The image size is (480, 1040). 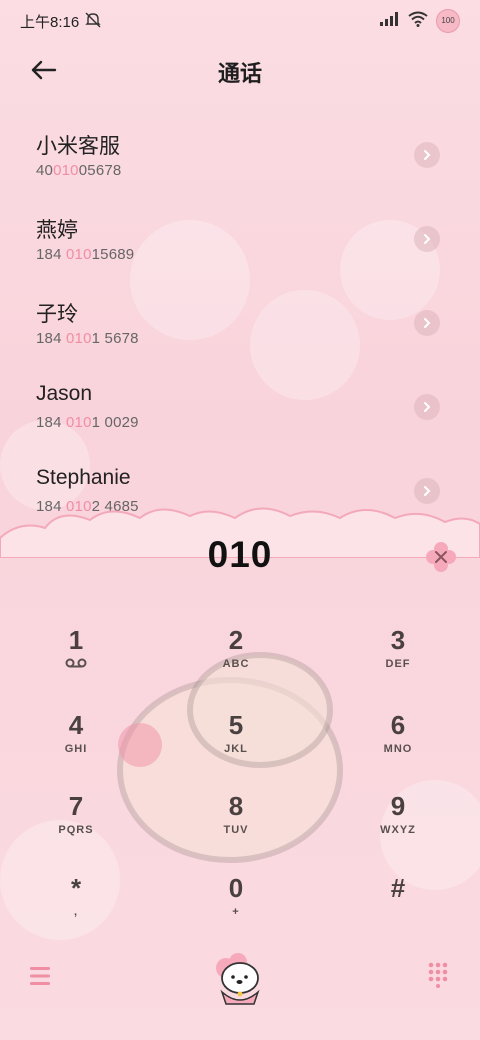 I want to click on key-0: 0 +, so click(x=236, y=907).